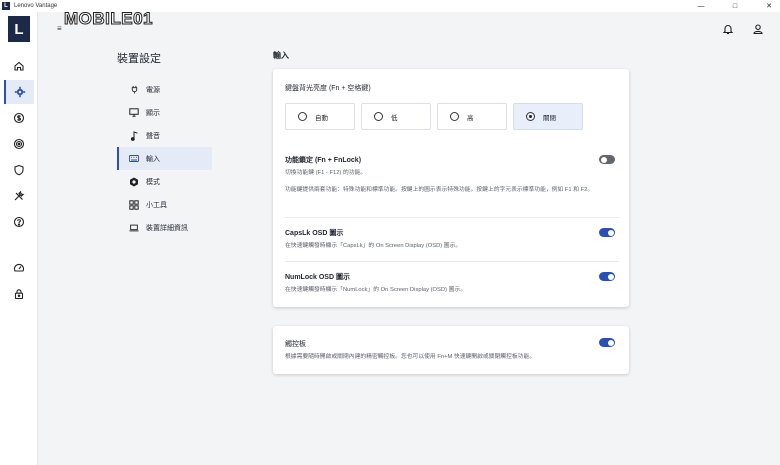 Image resolution: width=780 pixels, height=465 pixels. What do you see at coordinates (769, 6) in the screenshot?
I see `close-icon: ✕` at bounding box center [769, 6].